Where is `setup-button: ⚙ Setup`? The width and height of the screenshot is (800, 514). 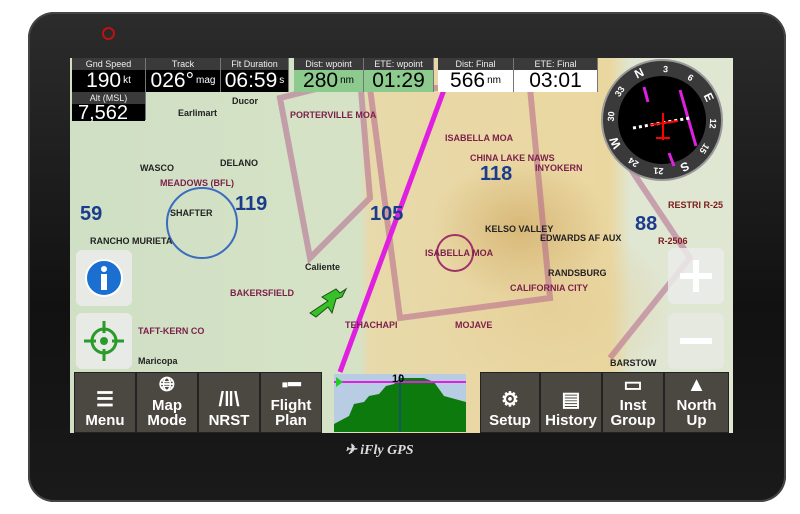 setup-button: ⚙ Setup is located at coordinates (510, 402).